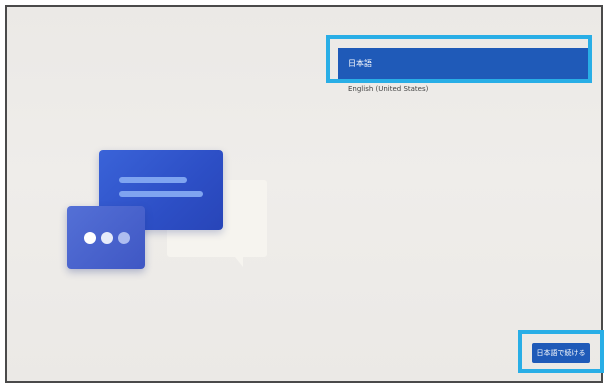 The image size is (610, 389). What do you see at coordinates (239, 262) in the screenshot?
I see `bubble-tail` at bounding box center [239, 262].